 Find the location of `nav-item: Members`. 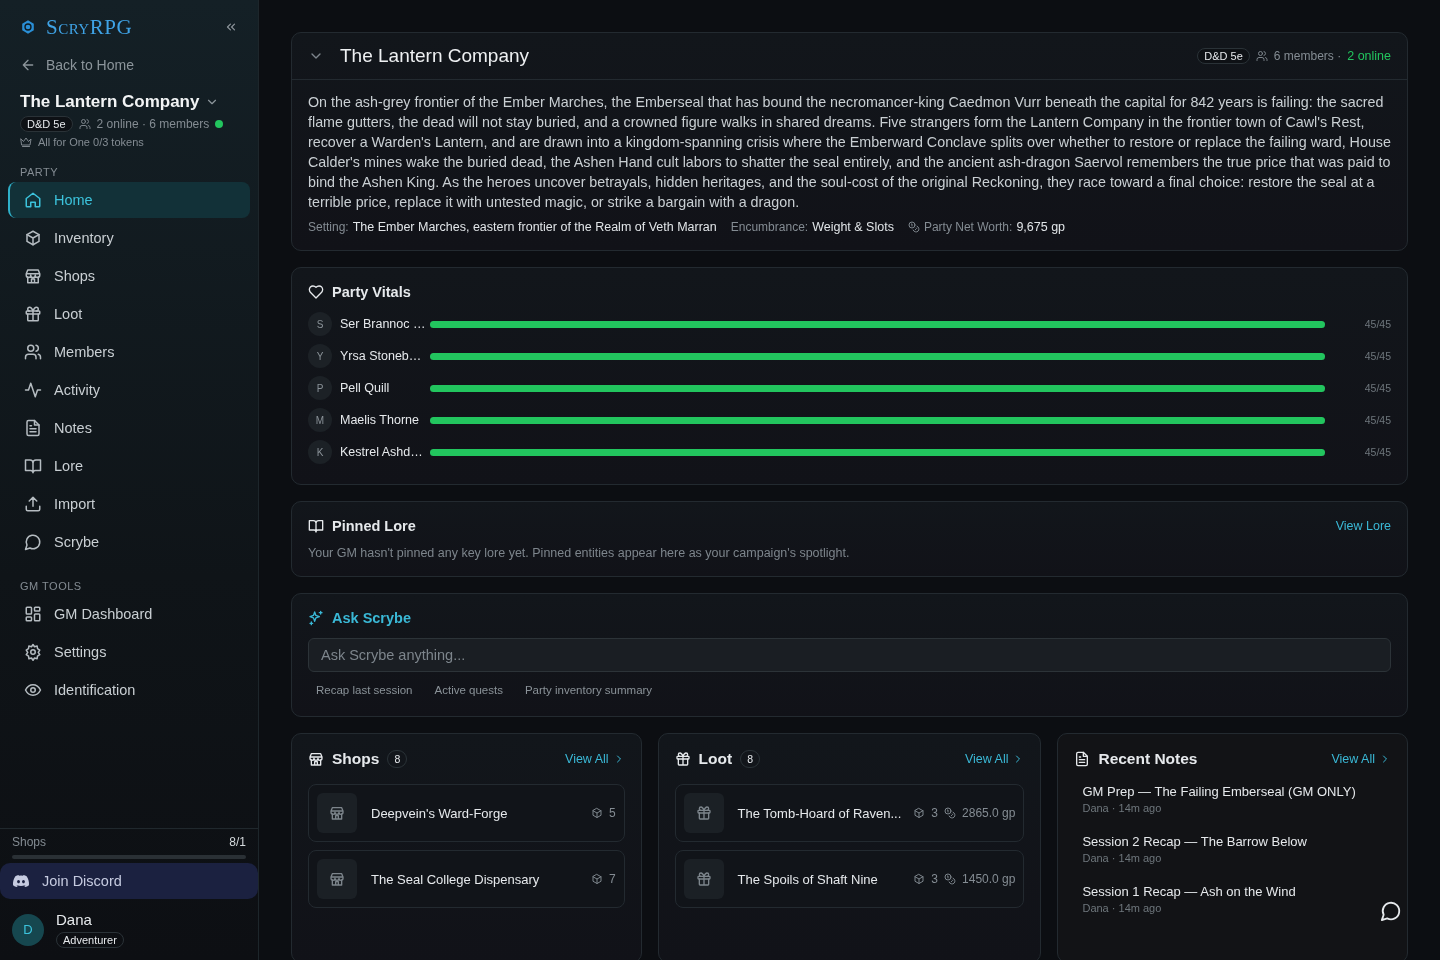

nav-item: Members is located at coordinates (129, 352).